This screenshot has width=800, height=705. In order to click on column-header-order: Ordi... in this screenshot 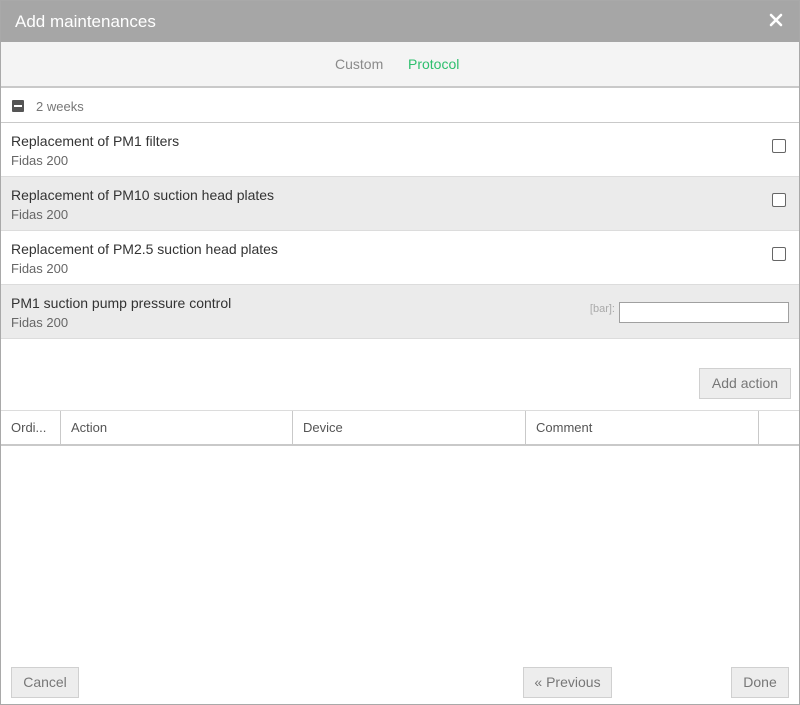, I will do `click(31, 428)`.